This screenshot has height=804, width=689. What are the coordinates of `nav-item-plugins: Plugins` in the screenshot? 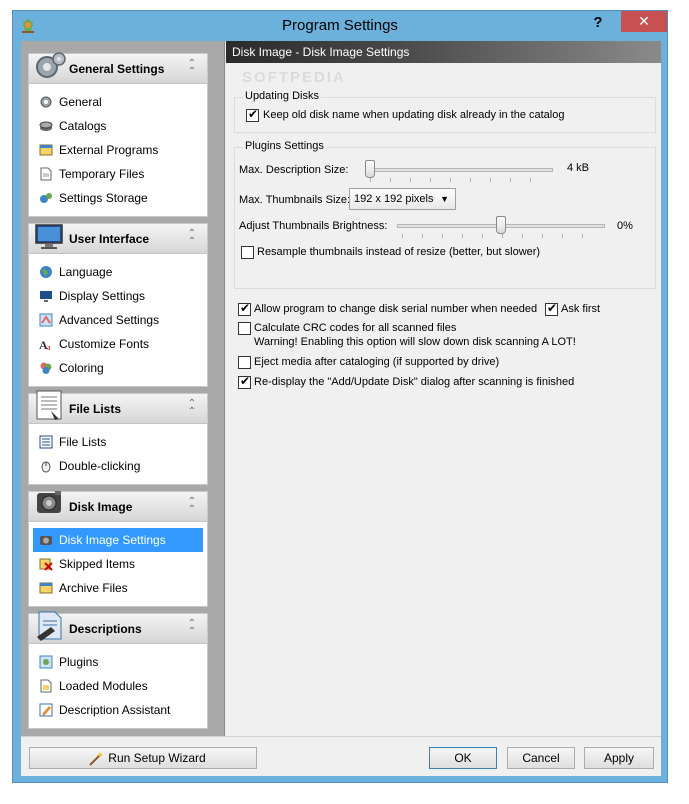 It's located at (118, 662).